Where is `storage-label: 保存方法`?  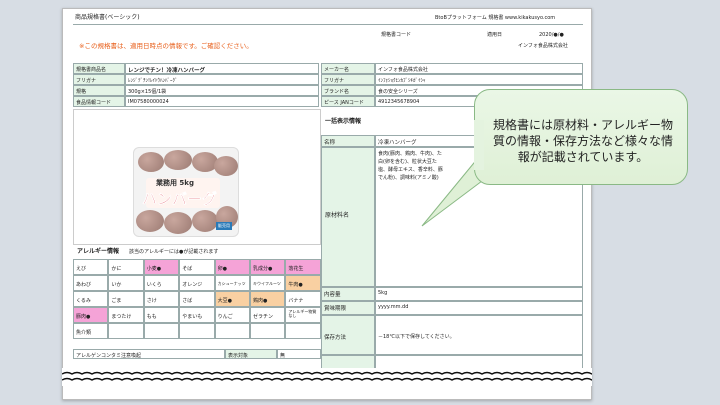 storage-label: 保存方法 is located at coordinates (348, 335).